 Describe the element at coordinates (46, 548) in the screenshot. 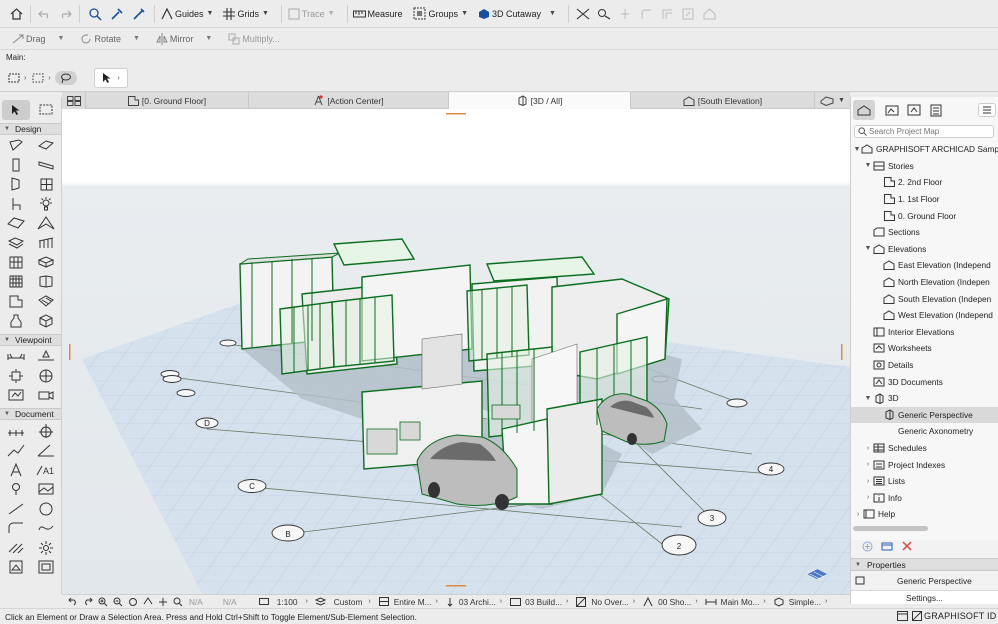

I see `sun-tool` at that location.